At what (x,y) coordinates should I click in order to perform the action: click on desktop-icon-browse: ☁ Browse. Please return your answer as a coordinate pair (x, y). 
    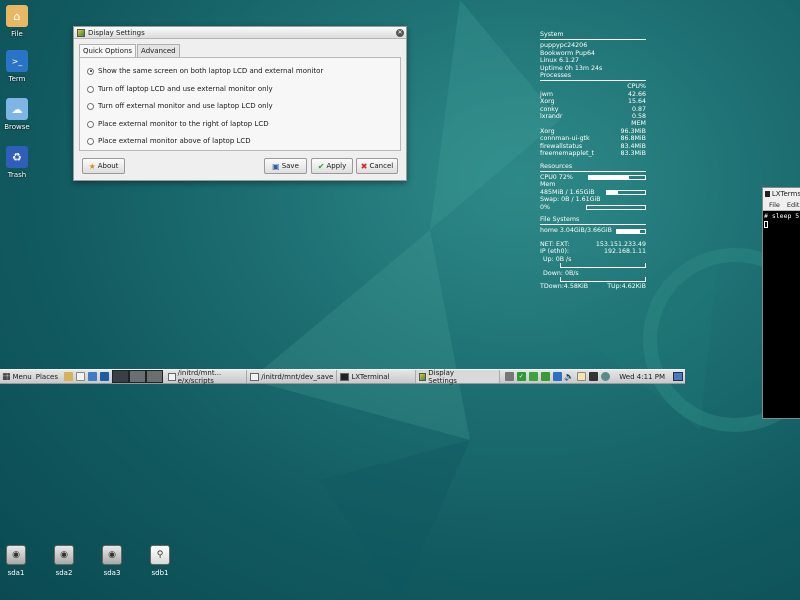
    Looking at the image, I should click on (17, 114).